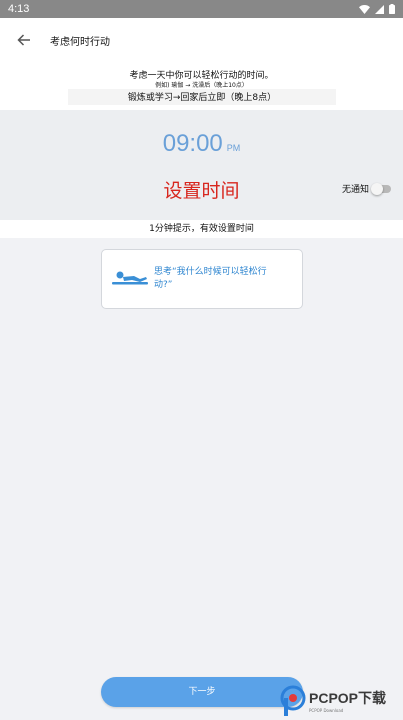 The height and width of the screenshot is (720, 403). I want to click on hint-text: 1分钟提示，有效设置时间, so click(201, 229).